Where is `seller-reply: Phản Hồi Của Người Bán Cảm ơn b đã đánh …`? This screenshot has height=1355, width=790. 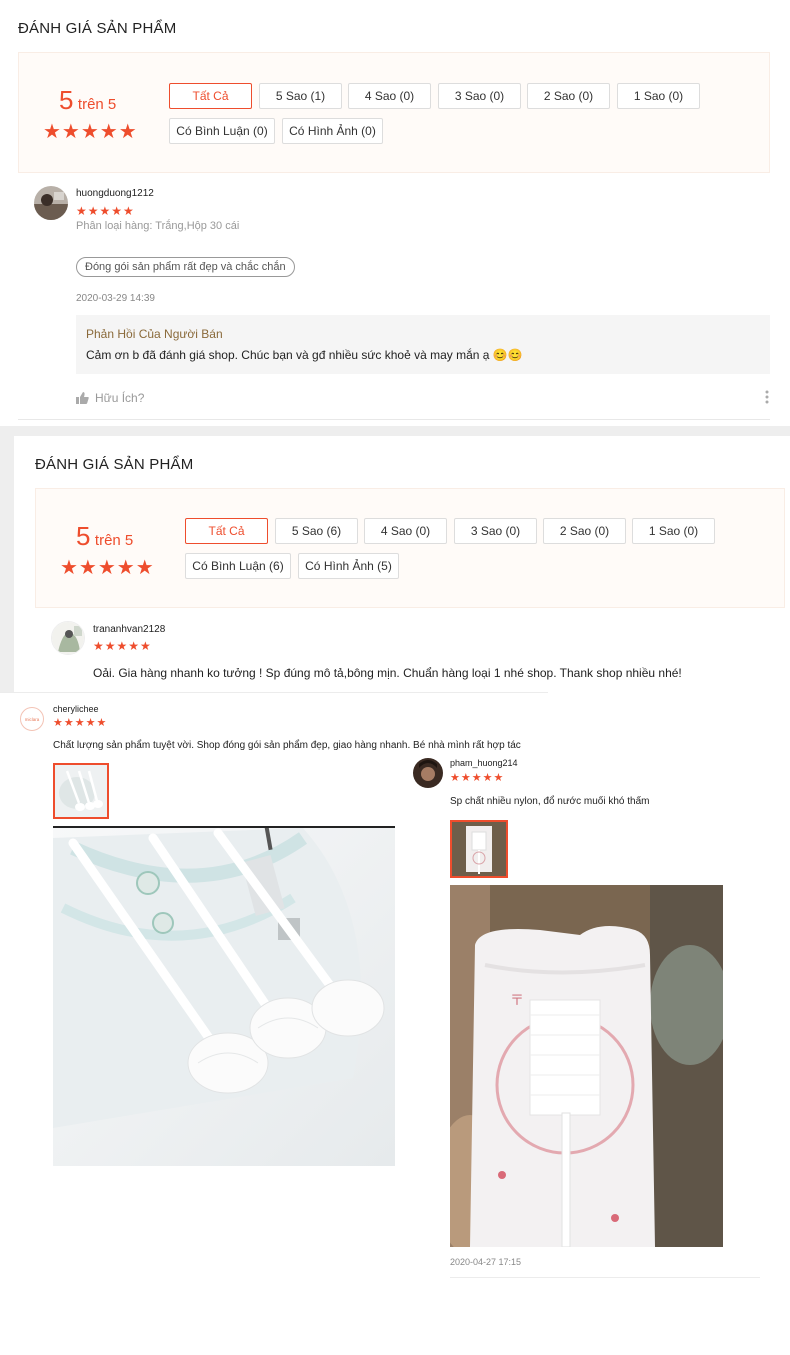 seller-reply: Phản Hồi Của Người Bán Cảm ơn b đã đánh … is located at coordinates (423, 344).